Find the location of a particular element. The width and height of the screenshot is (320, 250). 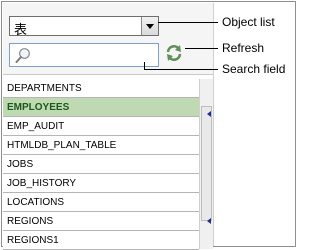

callout-search-field: Search field is located at coordinates (254, 69).